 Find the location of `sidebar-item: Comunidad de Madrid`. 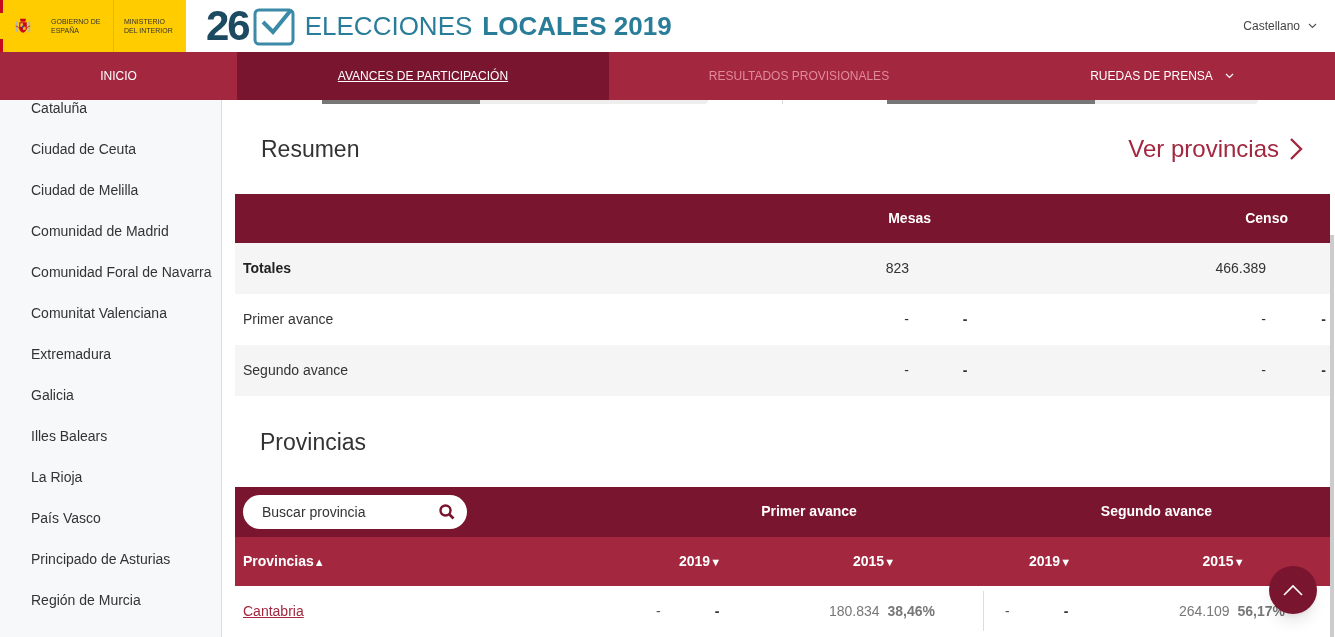

sidebar-item: Comunidad de Madrid is located at coordinates (100, 231).